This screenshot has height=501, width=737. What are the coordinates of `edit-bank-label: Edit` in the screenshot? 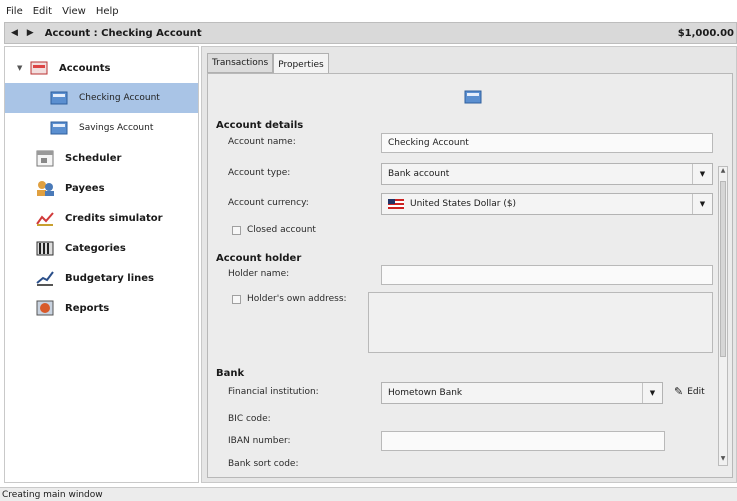 It's located at (696, 391).